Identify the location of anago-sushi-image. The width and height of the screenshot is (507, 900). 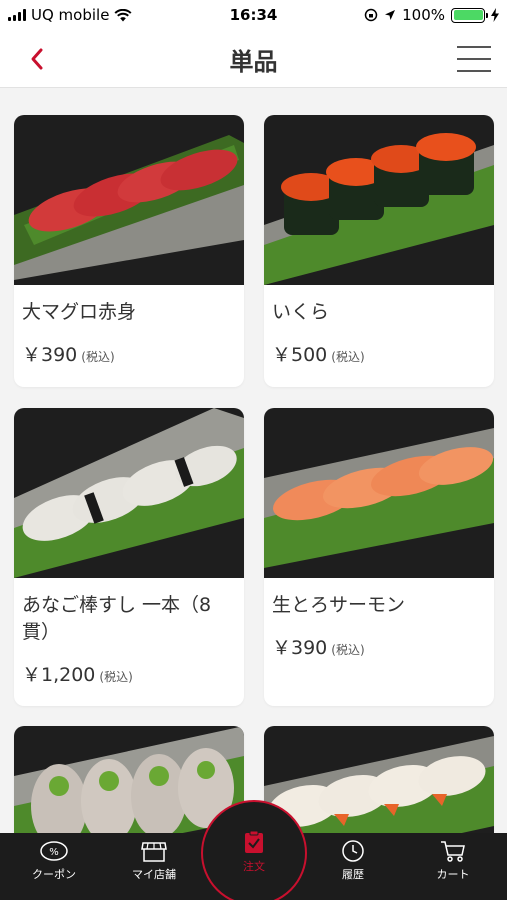
(129, 493).